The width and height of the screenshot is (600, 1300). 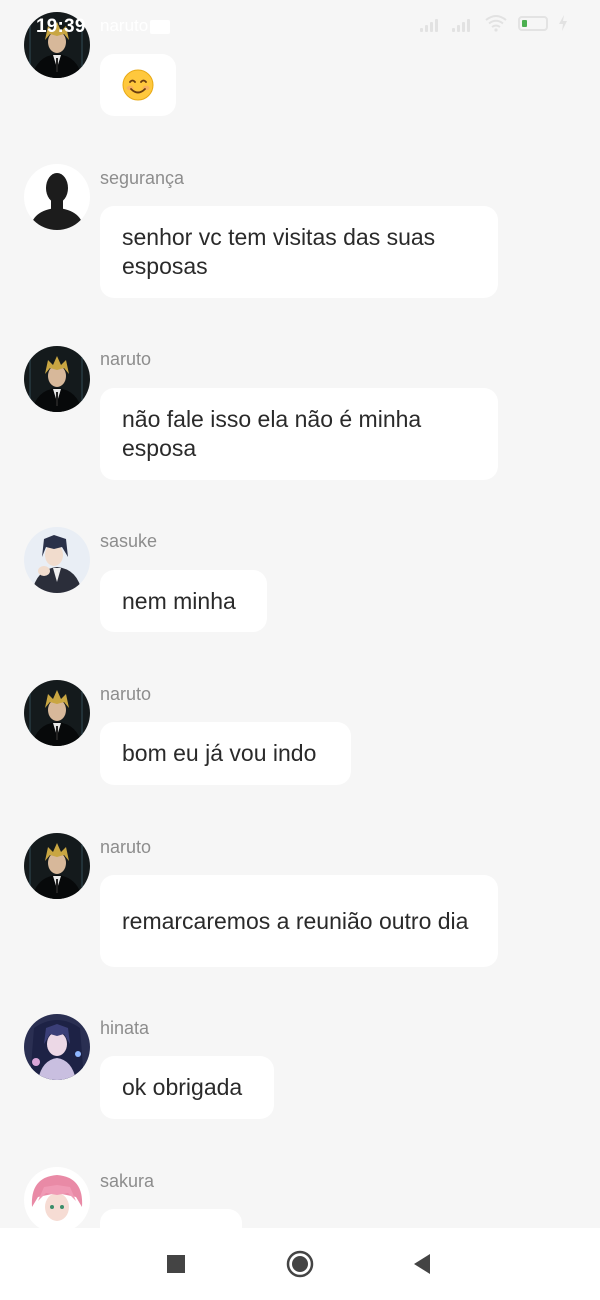 What do you see at coordinates (124, 25) in the screenshot?
I see `status-overlap-text: naruto` at bounding box center [124, 25].